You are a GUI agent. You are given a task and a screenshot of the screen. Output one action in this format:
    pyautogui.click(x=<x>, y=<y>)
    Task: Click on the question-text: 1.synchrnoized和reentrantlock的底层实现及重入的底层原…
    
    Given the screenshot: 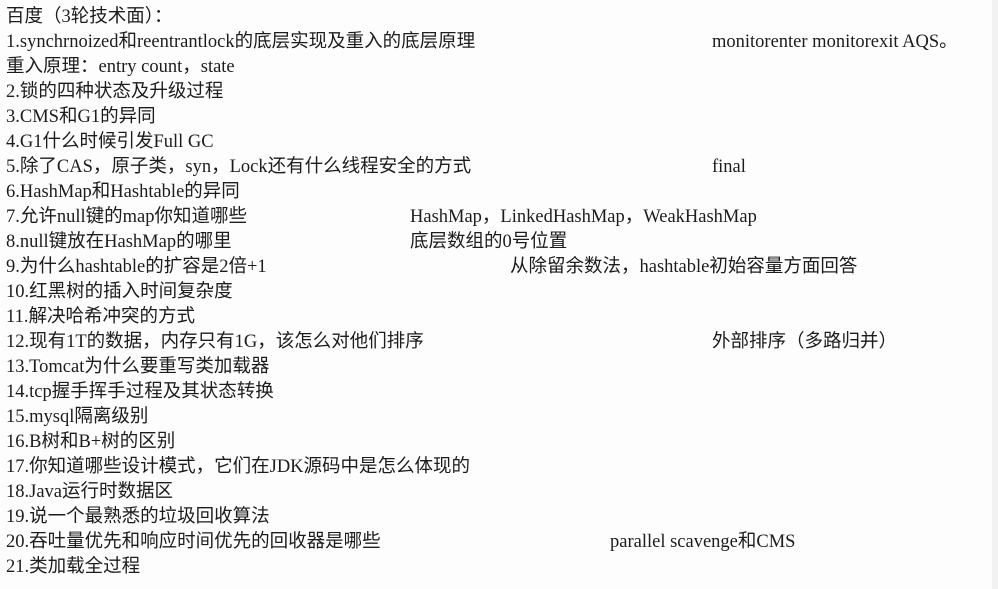 What is the action you would take?
    pyautogui.click(x=241, y=42)
    